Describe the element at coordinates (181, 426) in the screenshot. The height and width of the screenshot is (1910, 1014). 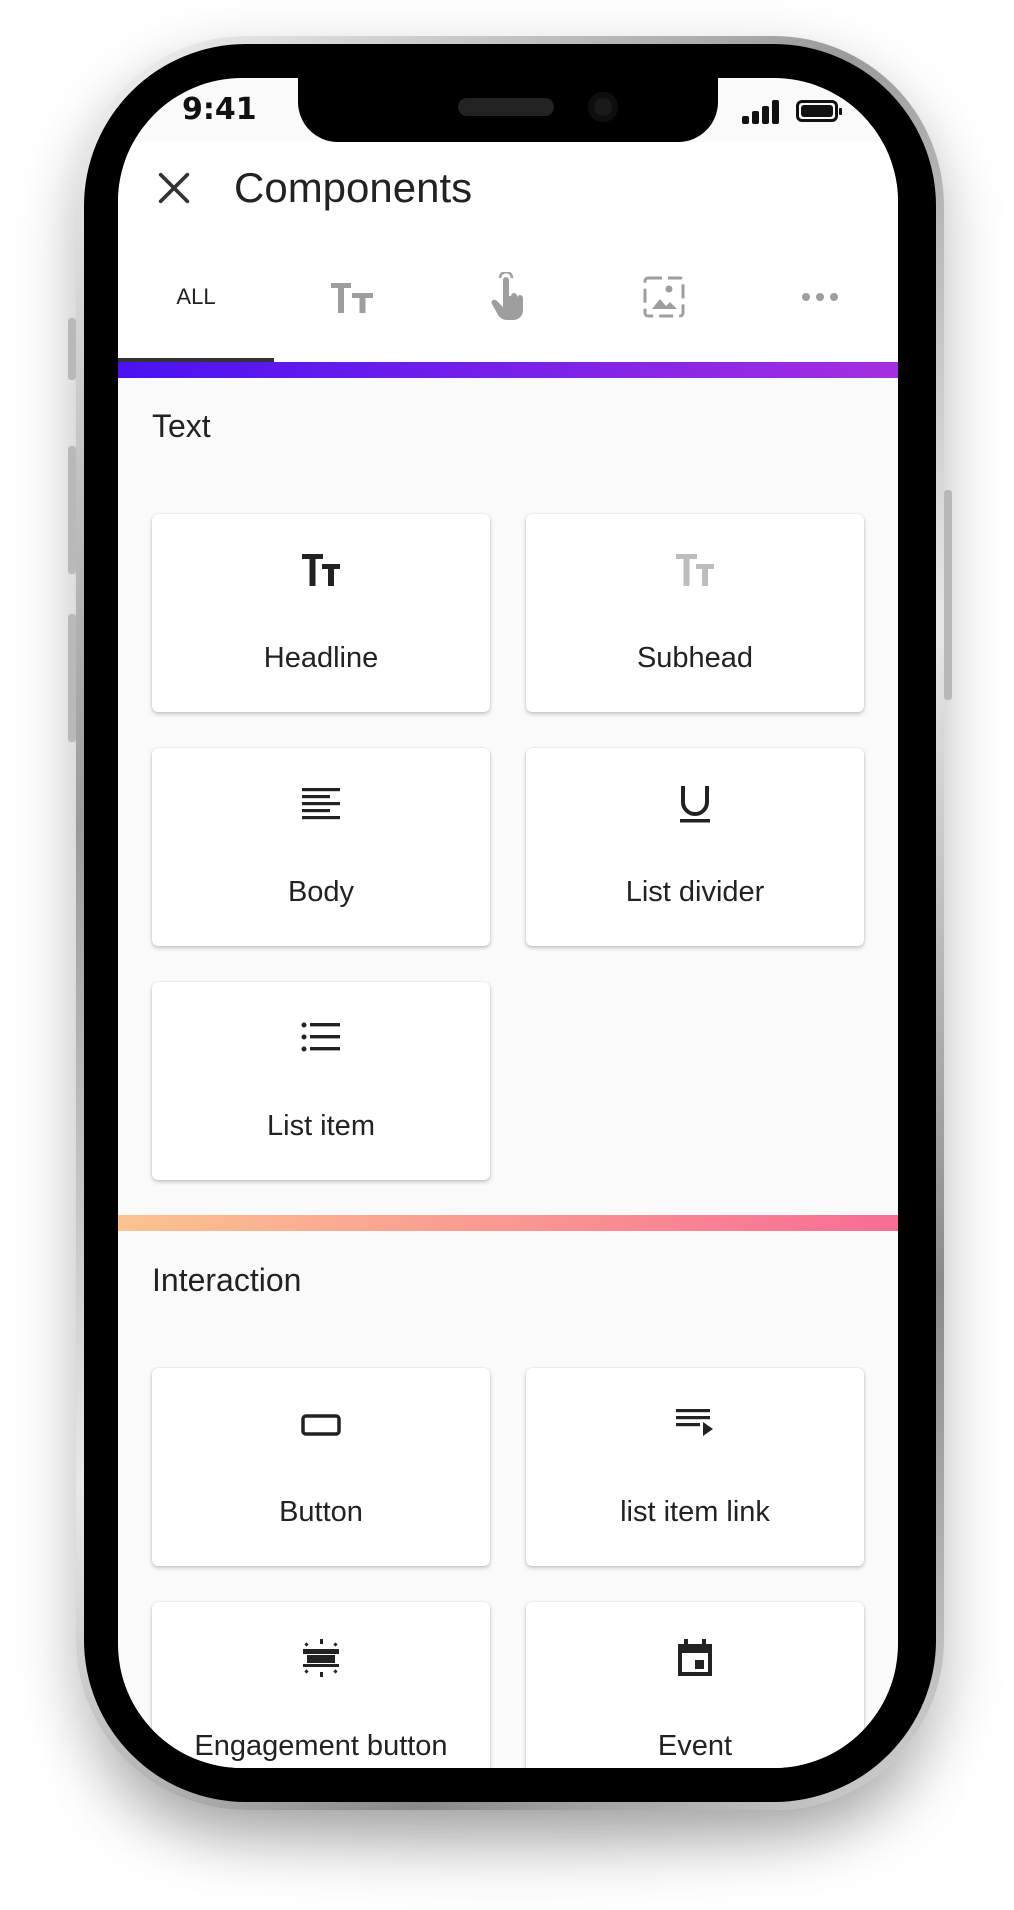
I see `section-title-text: Text` at that location.